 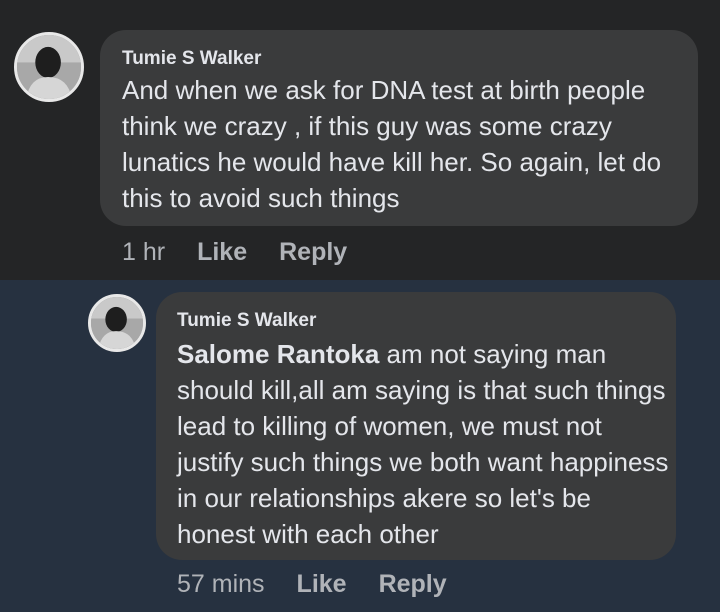 I want to click on mention-link: Salome Rantoka, so click(x=278, y=354).